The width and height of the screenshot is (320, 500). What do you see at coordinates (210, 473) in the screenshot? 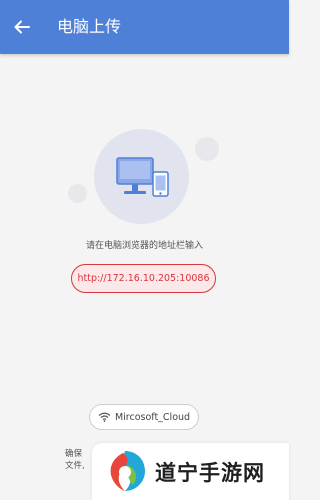
I see `watermark-text: 道宁手游网` at bounding box center [210, 473].